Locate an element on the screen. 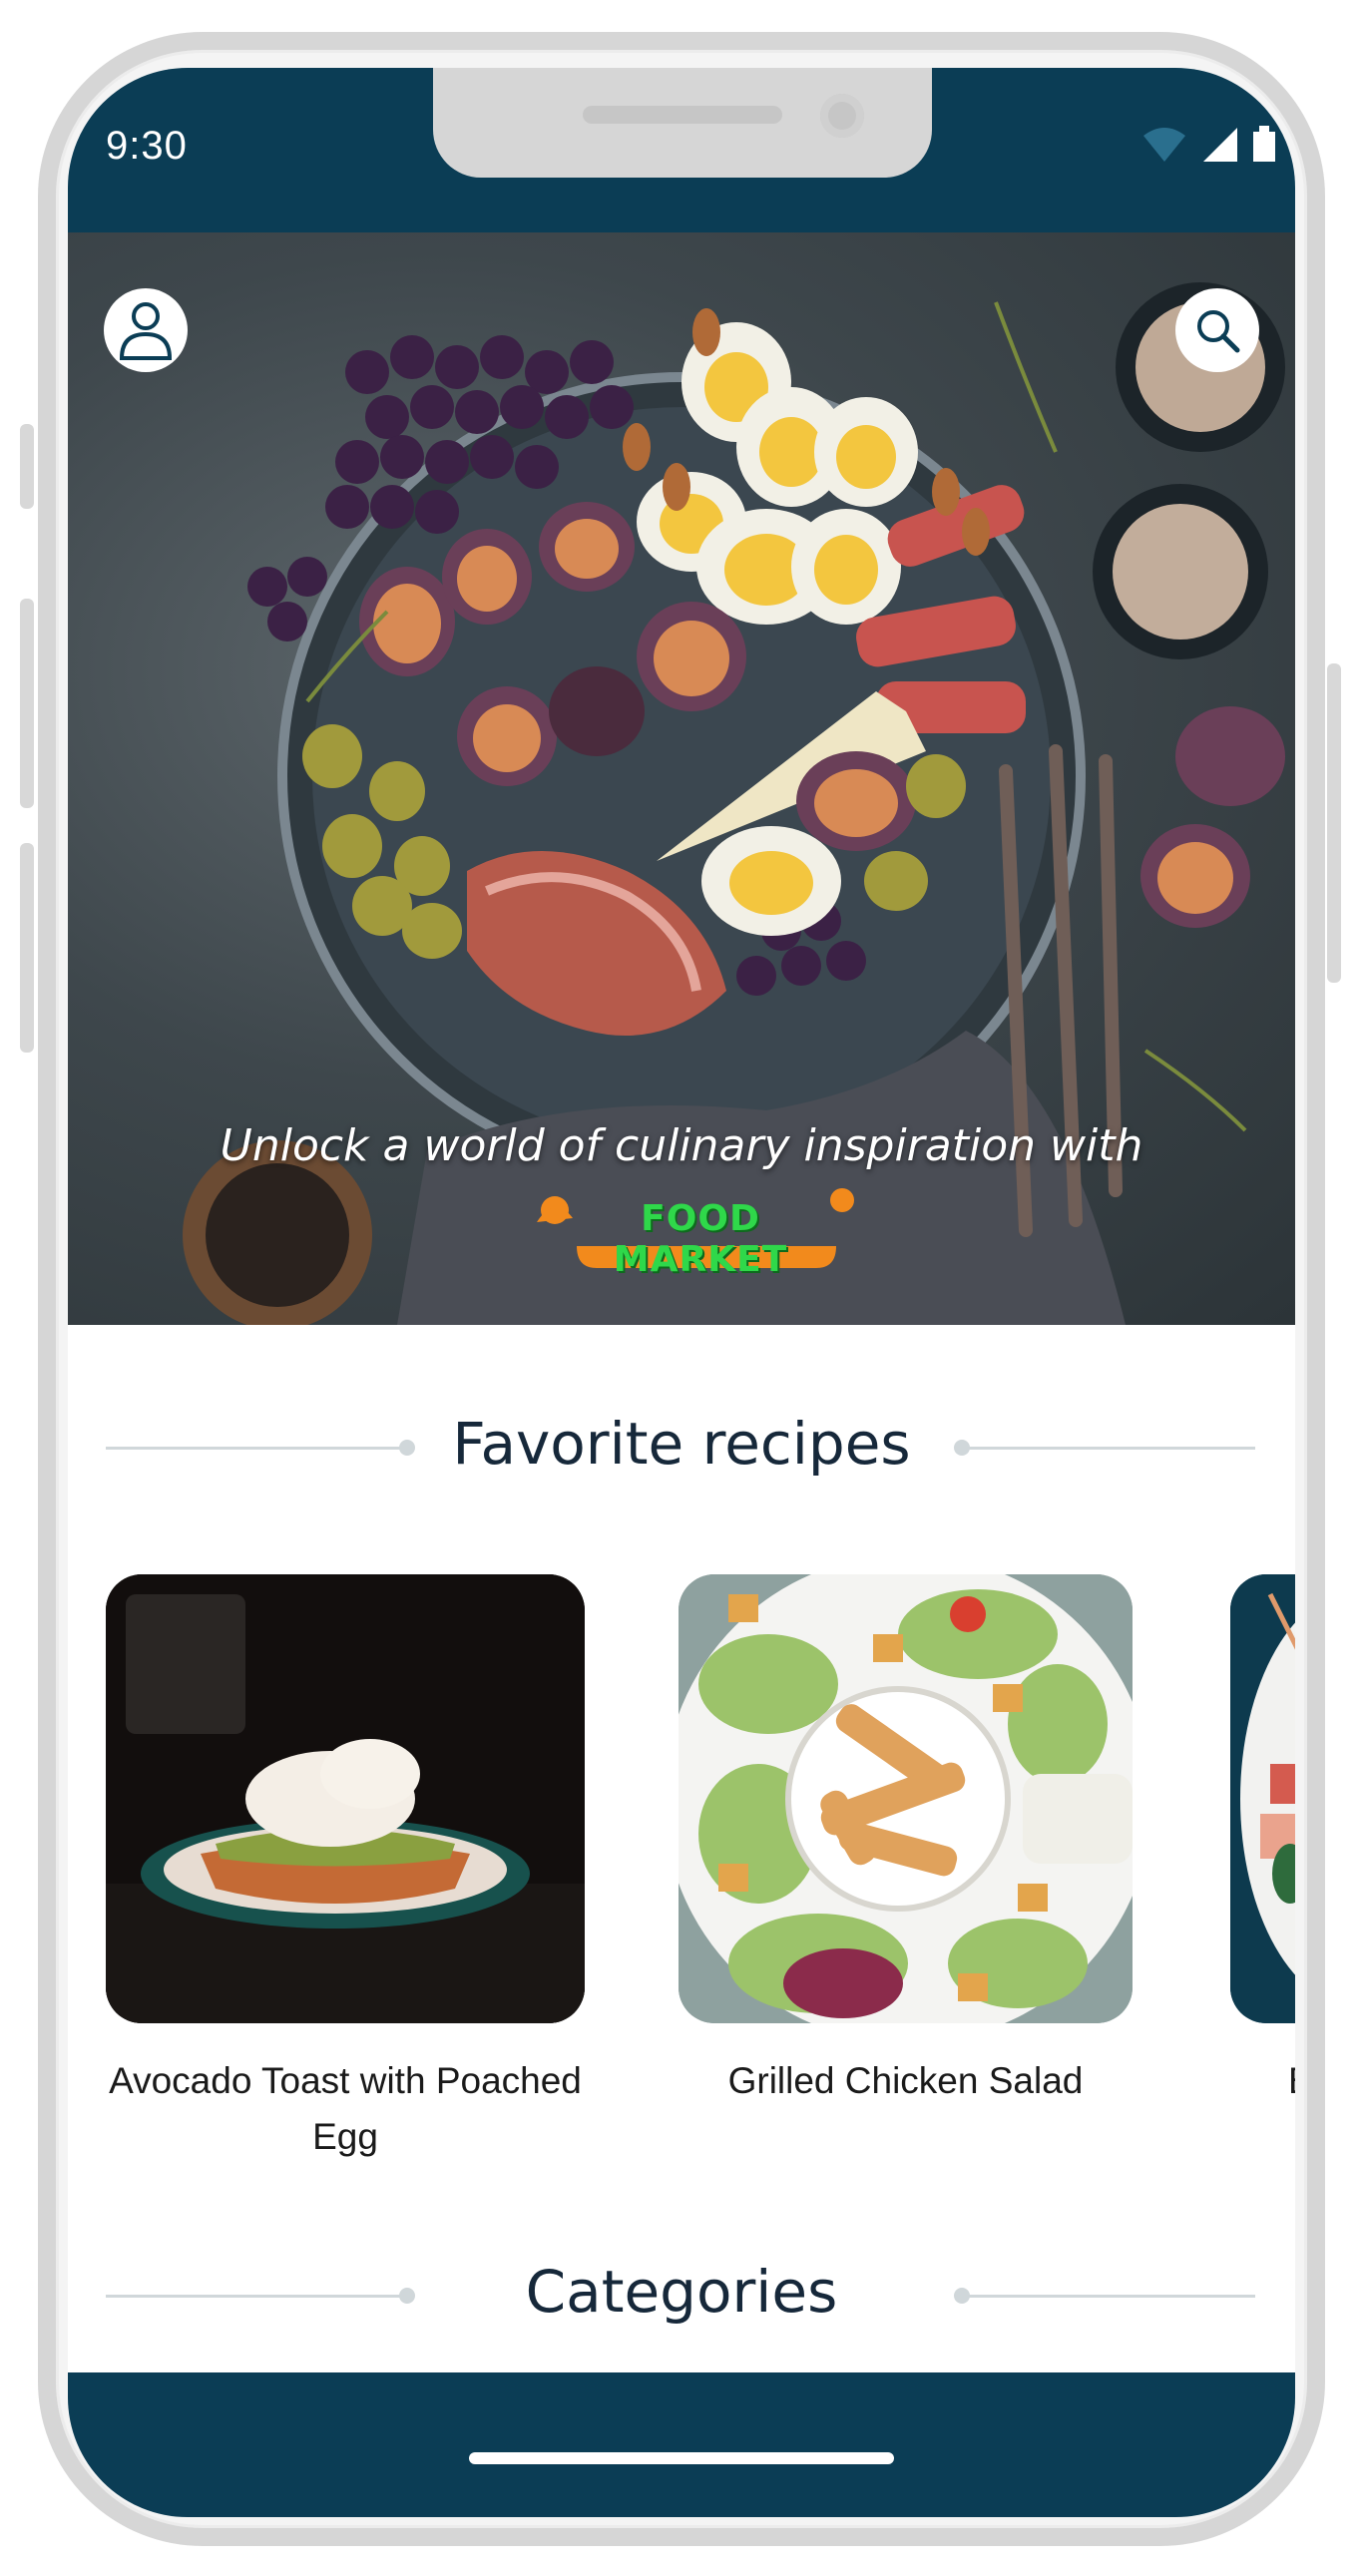  categories-title: Categories is located at coordinates (681, 2292).